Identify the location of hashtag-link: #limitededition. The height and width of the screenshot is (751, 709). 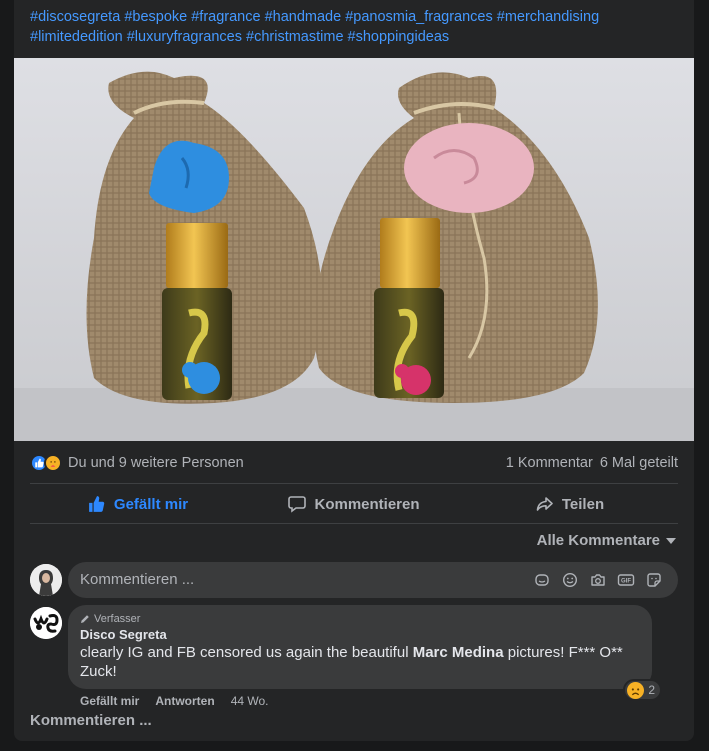
(76, 37).